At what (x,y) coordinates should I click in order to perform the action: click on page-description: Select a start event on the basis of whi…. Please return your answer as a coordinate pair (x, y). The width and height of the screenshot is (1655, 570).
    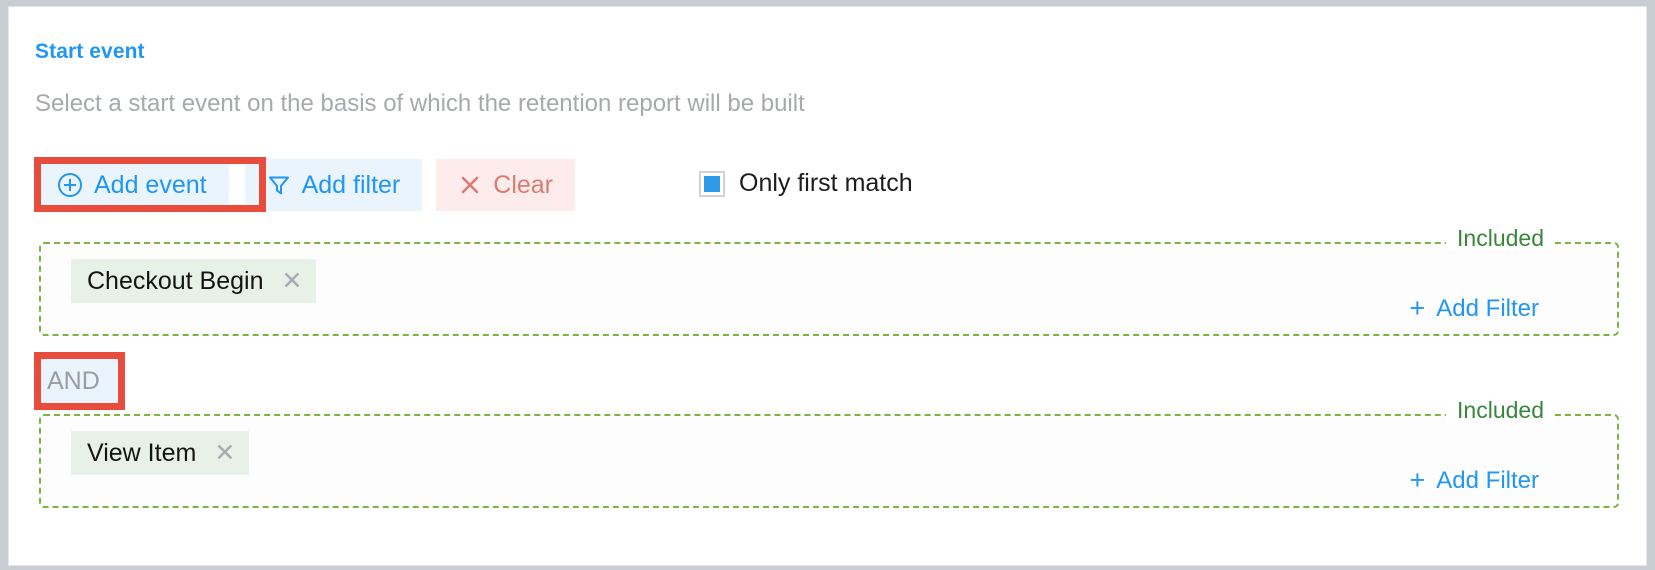
    Looking at the image, I should click on (420, 103).